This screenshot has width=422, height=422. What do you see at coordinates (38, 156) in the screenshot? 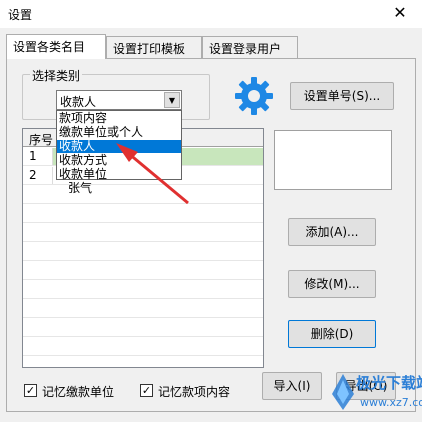
I see `row-seq: 1` at bounding box center [38, 156].